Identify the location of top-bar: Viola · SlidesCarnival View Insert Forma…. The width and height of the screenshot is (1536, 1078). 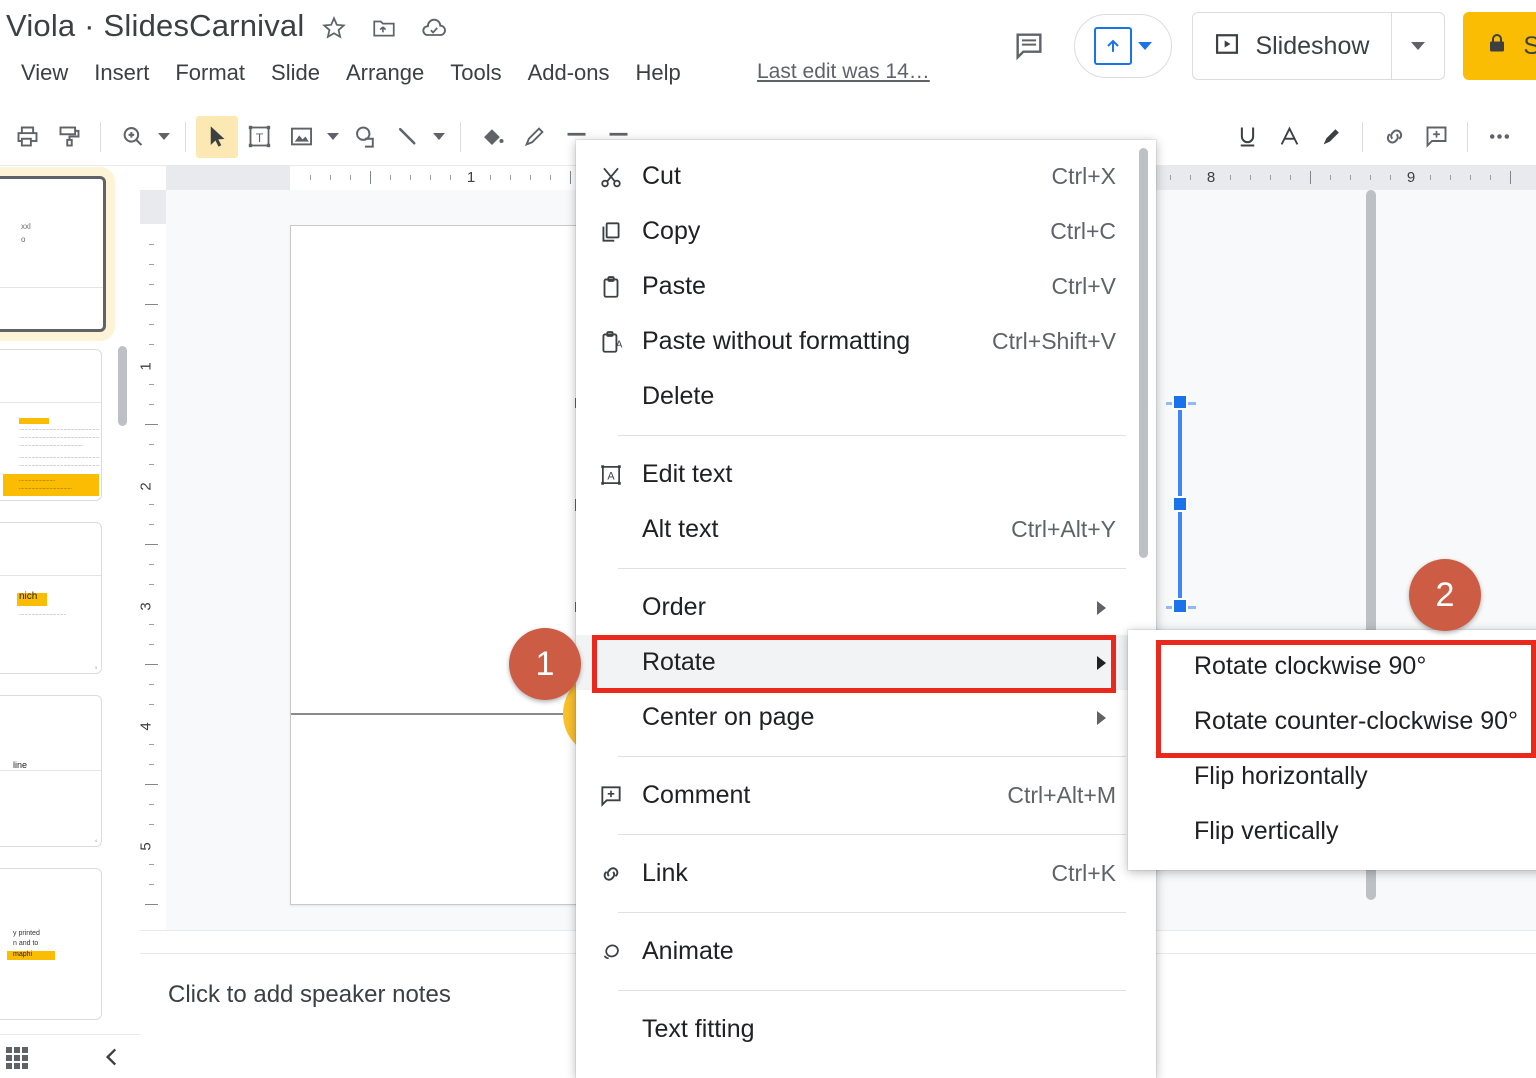
(768, 54).